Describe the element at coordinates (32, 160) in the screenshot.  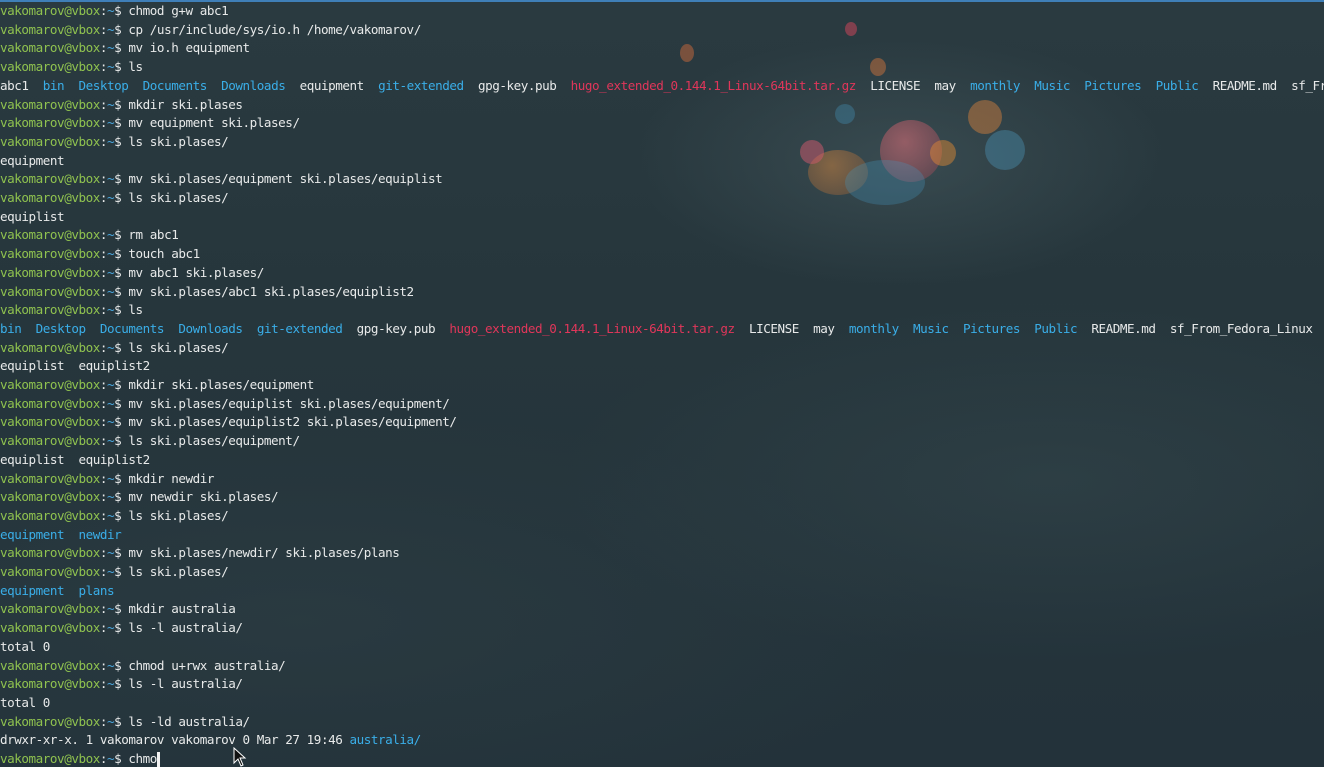
I see `output-text: equipment` at that location.